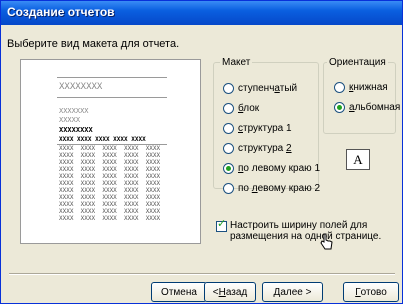 The height and width of the screenshot is (304, 403). What do you see at coordinates (74, 111) in the screenshot?
I see `preview-line: XXXXXXX` at bounding box center [74, 111].